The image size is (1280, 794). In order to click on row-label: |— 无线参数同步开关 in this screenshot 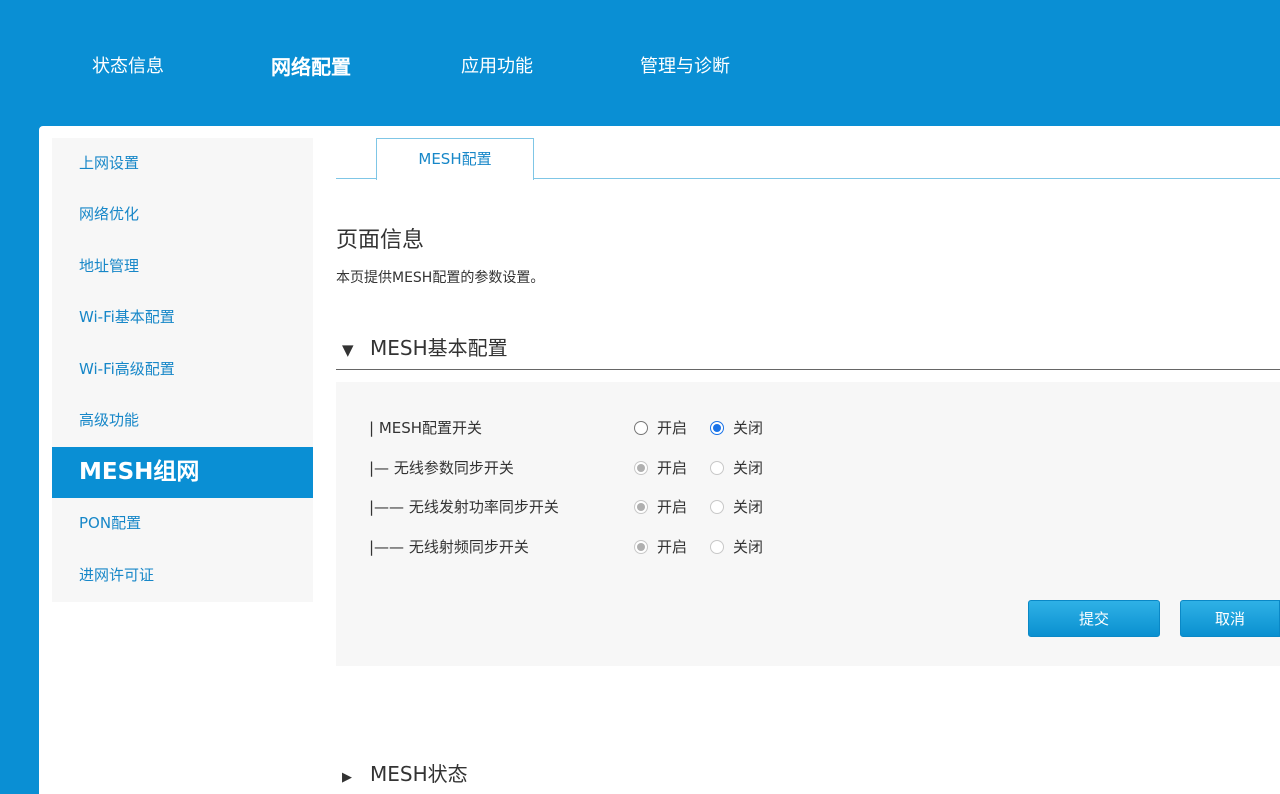, I will do `click(441, 468)`.